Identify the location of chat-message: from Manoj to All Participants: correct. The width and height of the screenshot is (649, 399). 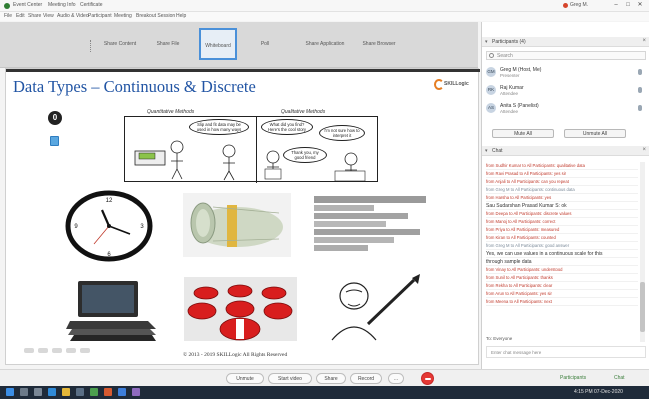
(562, 222).